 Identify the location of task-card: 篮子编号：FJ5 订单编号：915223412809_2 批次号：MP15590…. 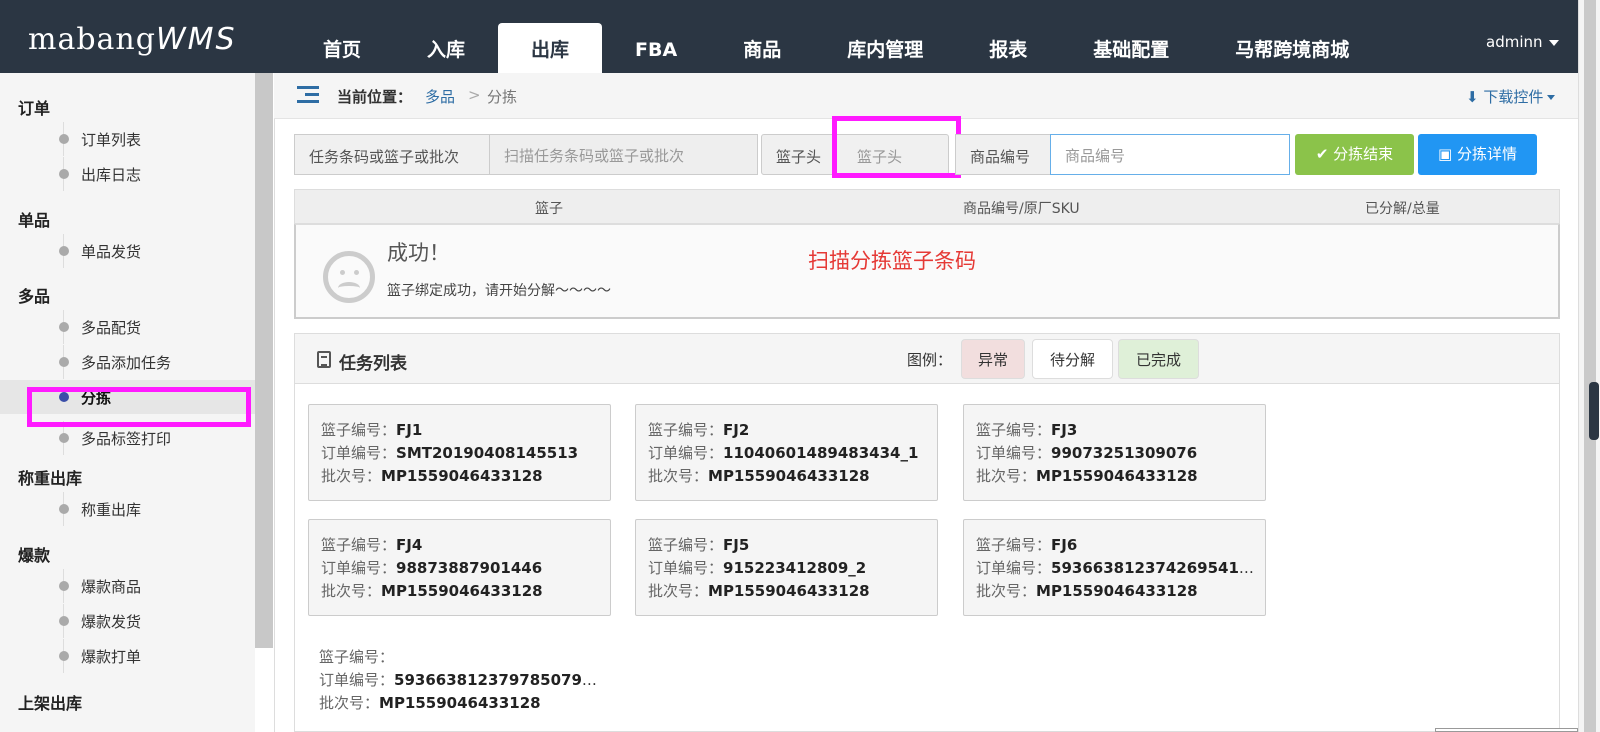
(786, 567).